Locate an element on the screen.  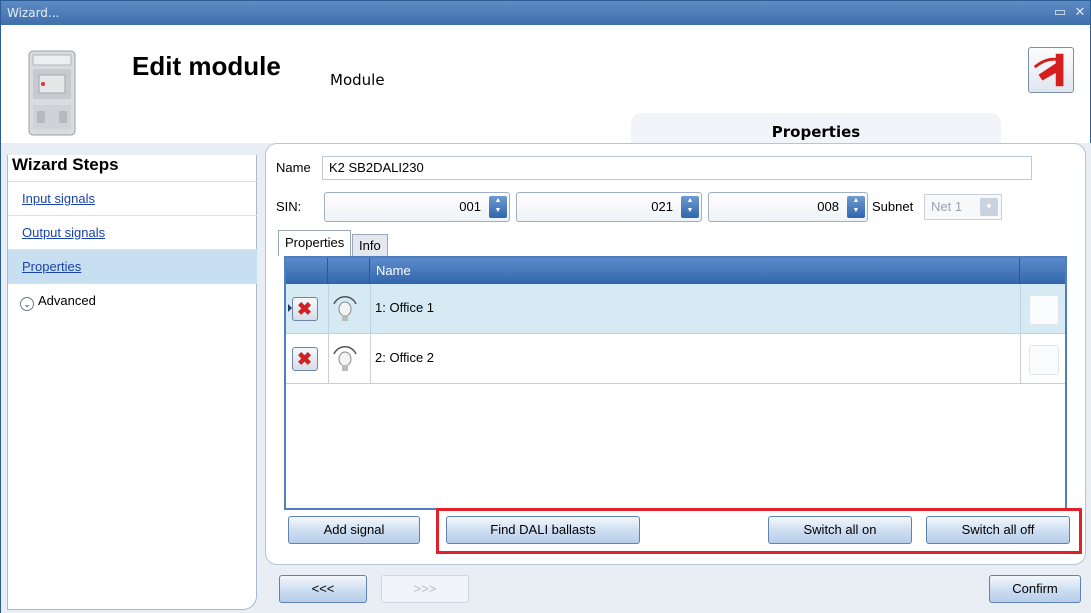
tab-info: Info is located at coordinates (370, 245).